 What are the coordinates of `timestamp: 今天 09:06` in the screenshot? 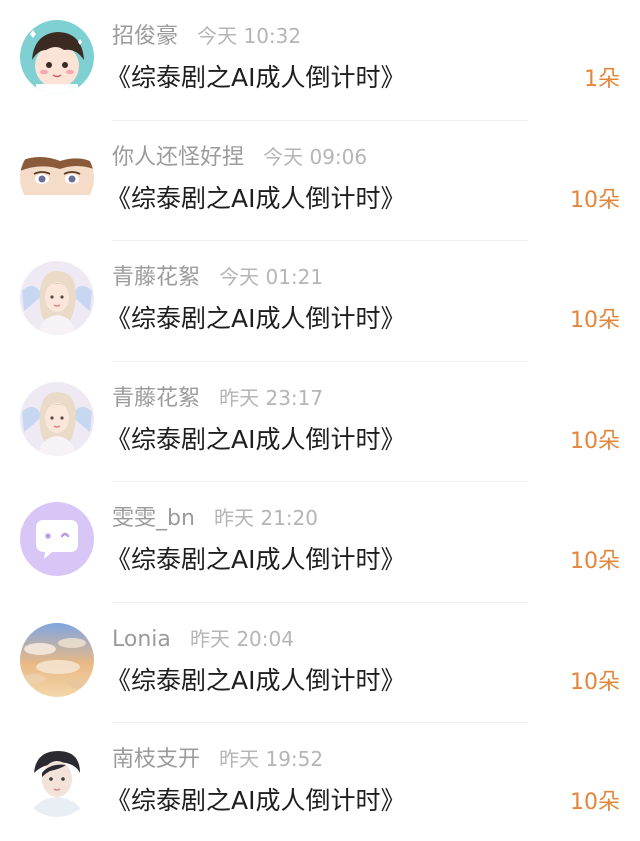 It's located at (315, 156).